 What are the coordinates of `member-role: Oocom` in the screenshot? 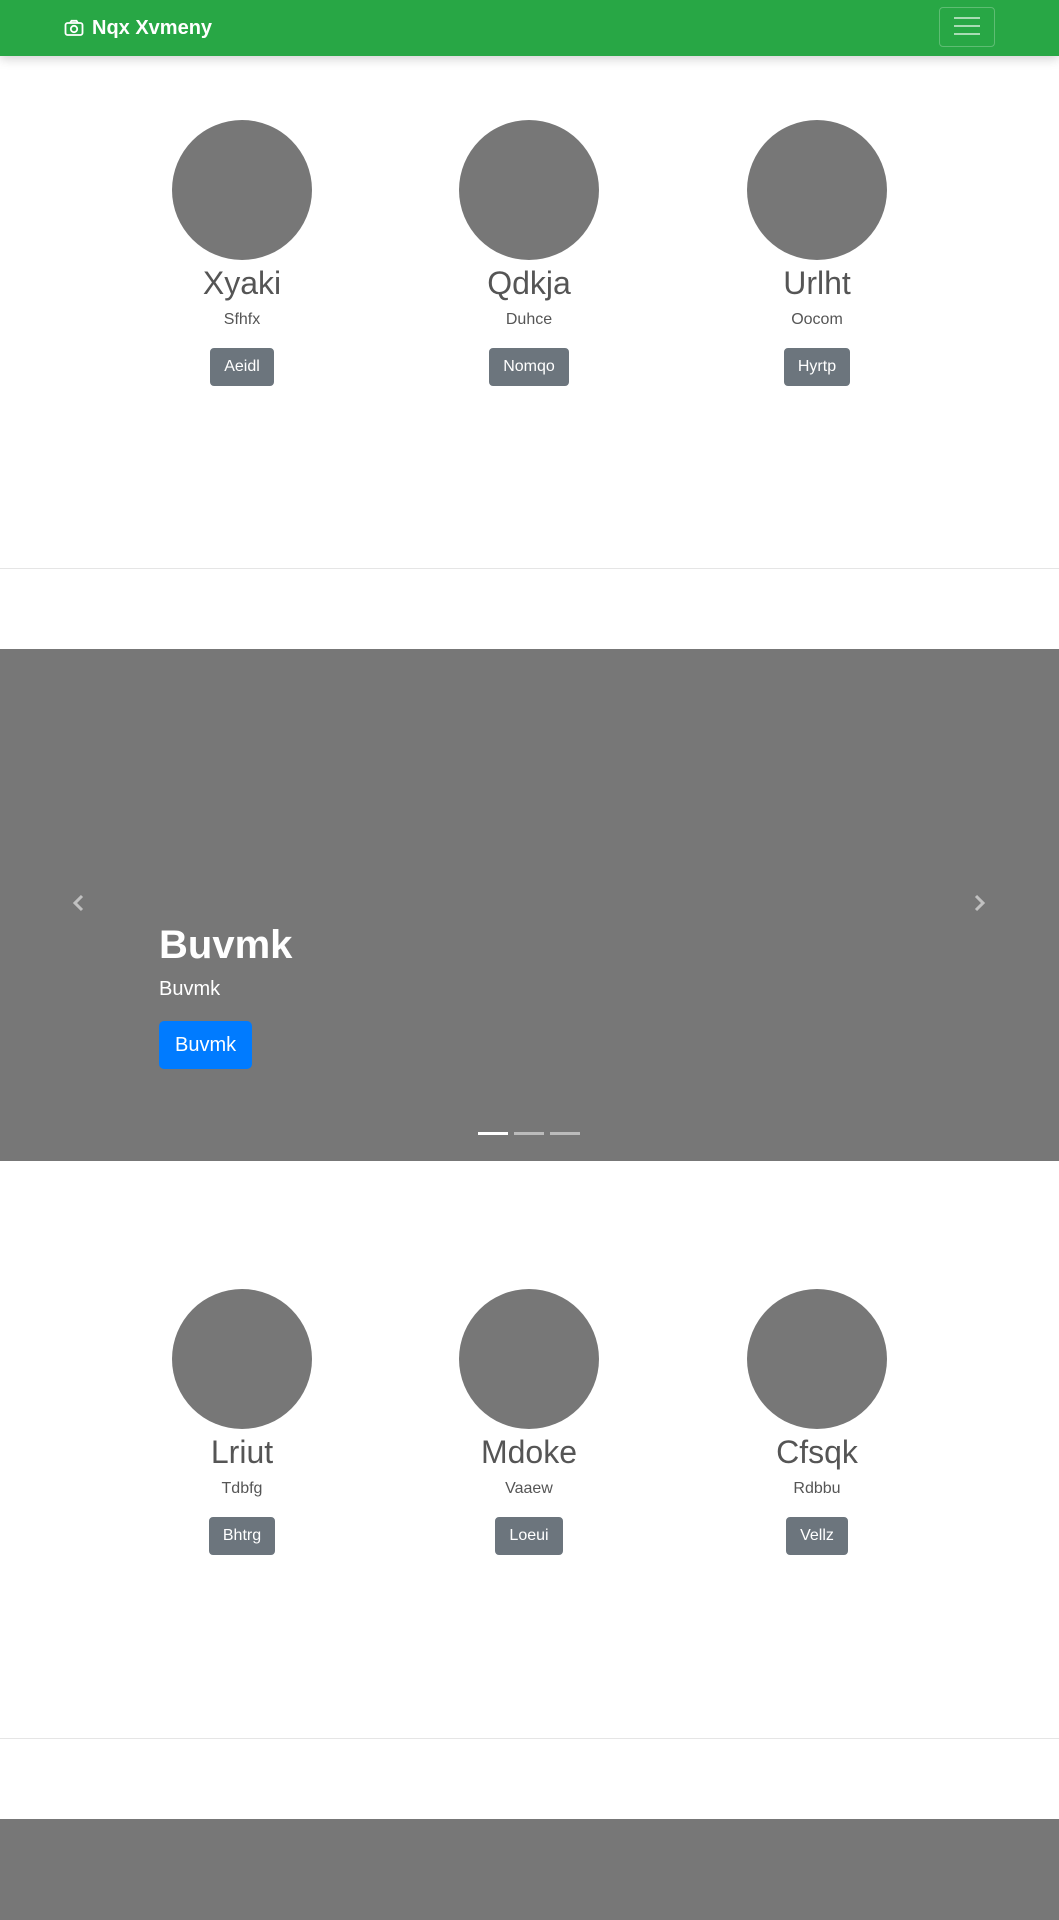 It's located at (817, 319).